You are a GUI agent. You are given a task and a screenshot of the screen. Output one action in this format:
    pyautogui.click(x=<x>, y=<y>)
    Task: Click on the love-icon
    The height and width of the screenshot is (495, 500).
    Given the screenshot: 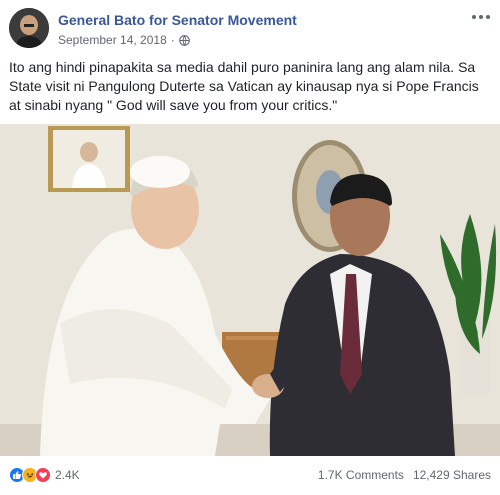 What is the action you would take?
    pyautogui.click(x=43, y=475)
    